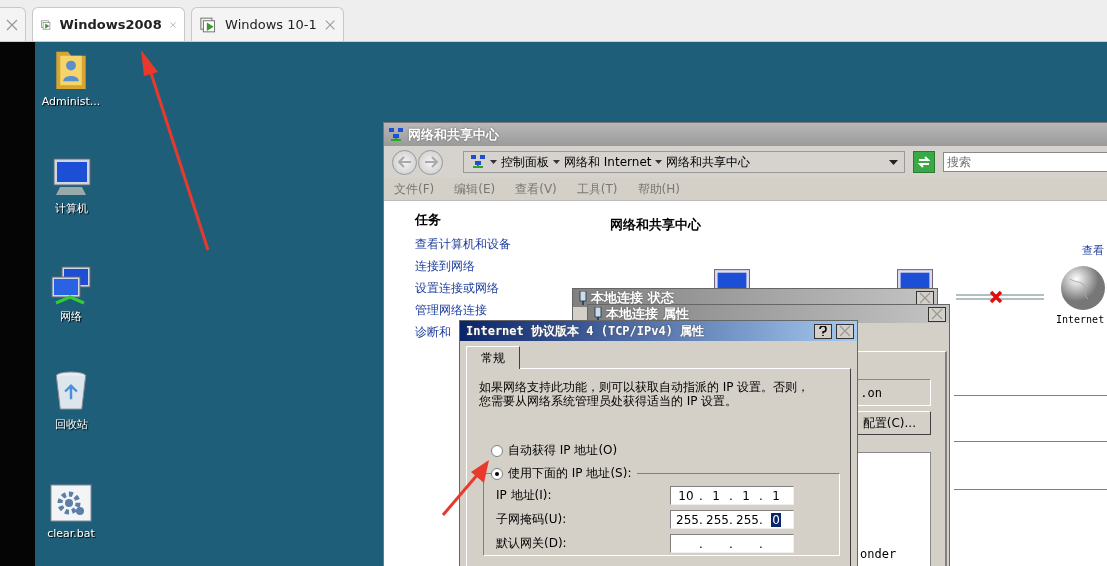  What do you see at coordinates (71, 208) in the screenshot?
I see `desktop-icon-label: 计算机` at bounding box center [71, 208].